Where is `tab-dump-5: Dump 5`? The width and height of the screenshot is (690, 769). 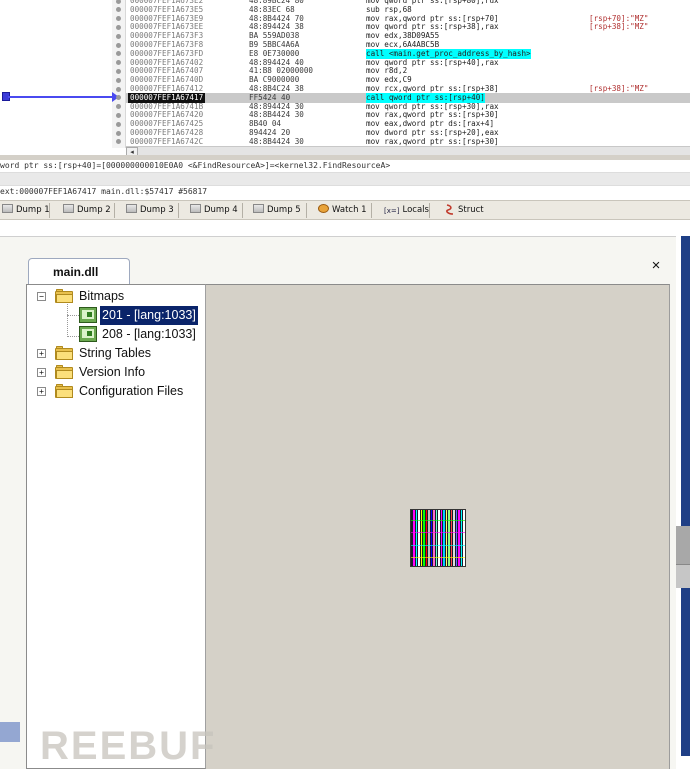 tab-dump-5: Dump 5 is located at coordinates (279, 210).